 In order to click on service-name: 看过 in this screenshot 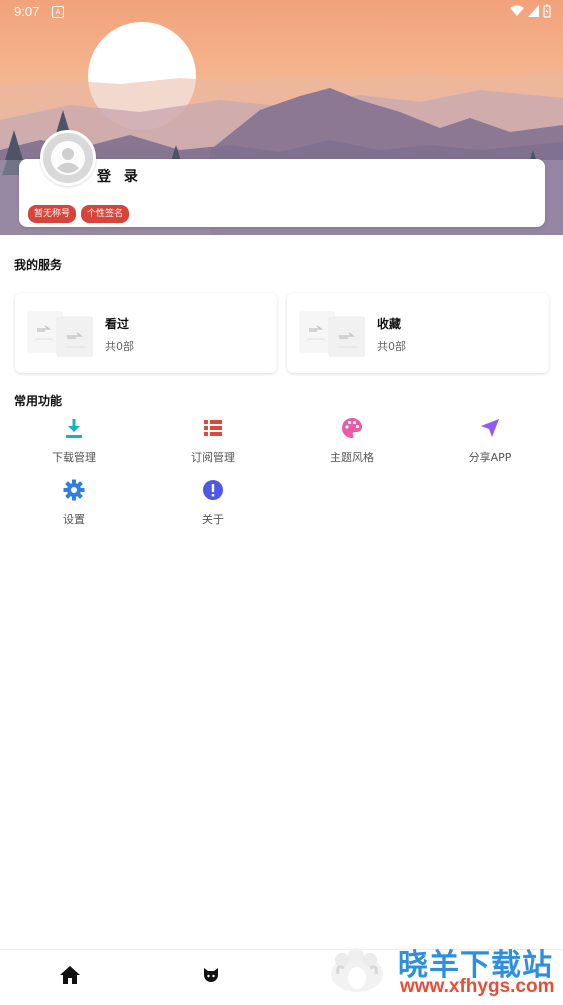, I will do `click(117, 324)`.